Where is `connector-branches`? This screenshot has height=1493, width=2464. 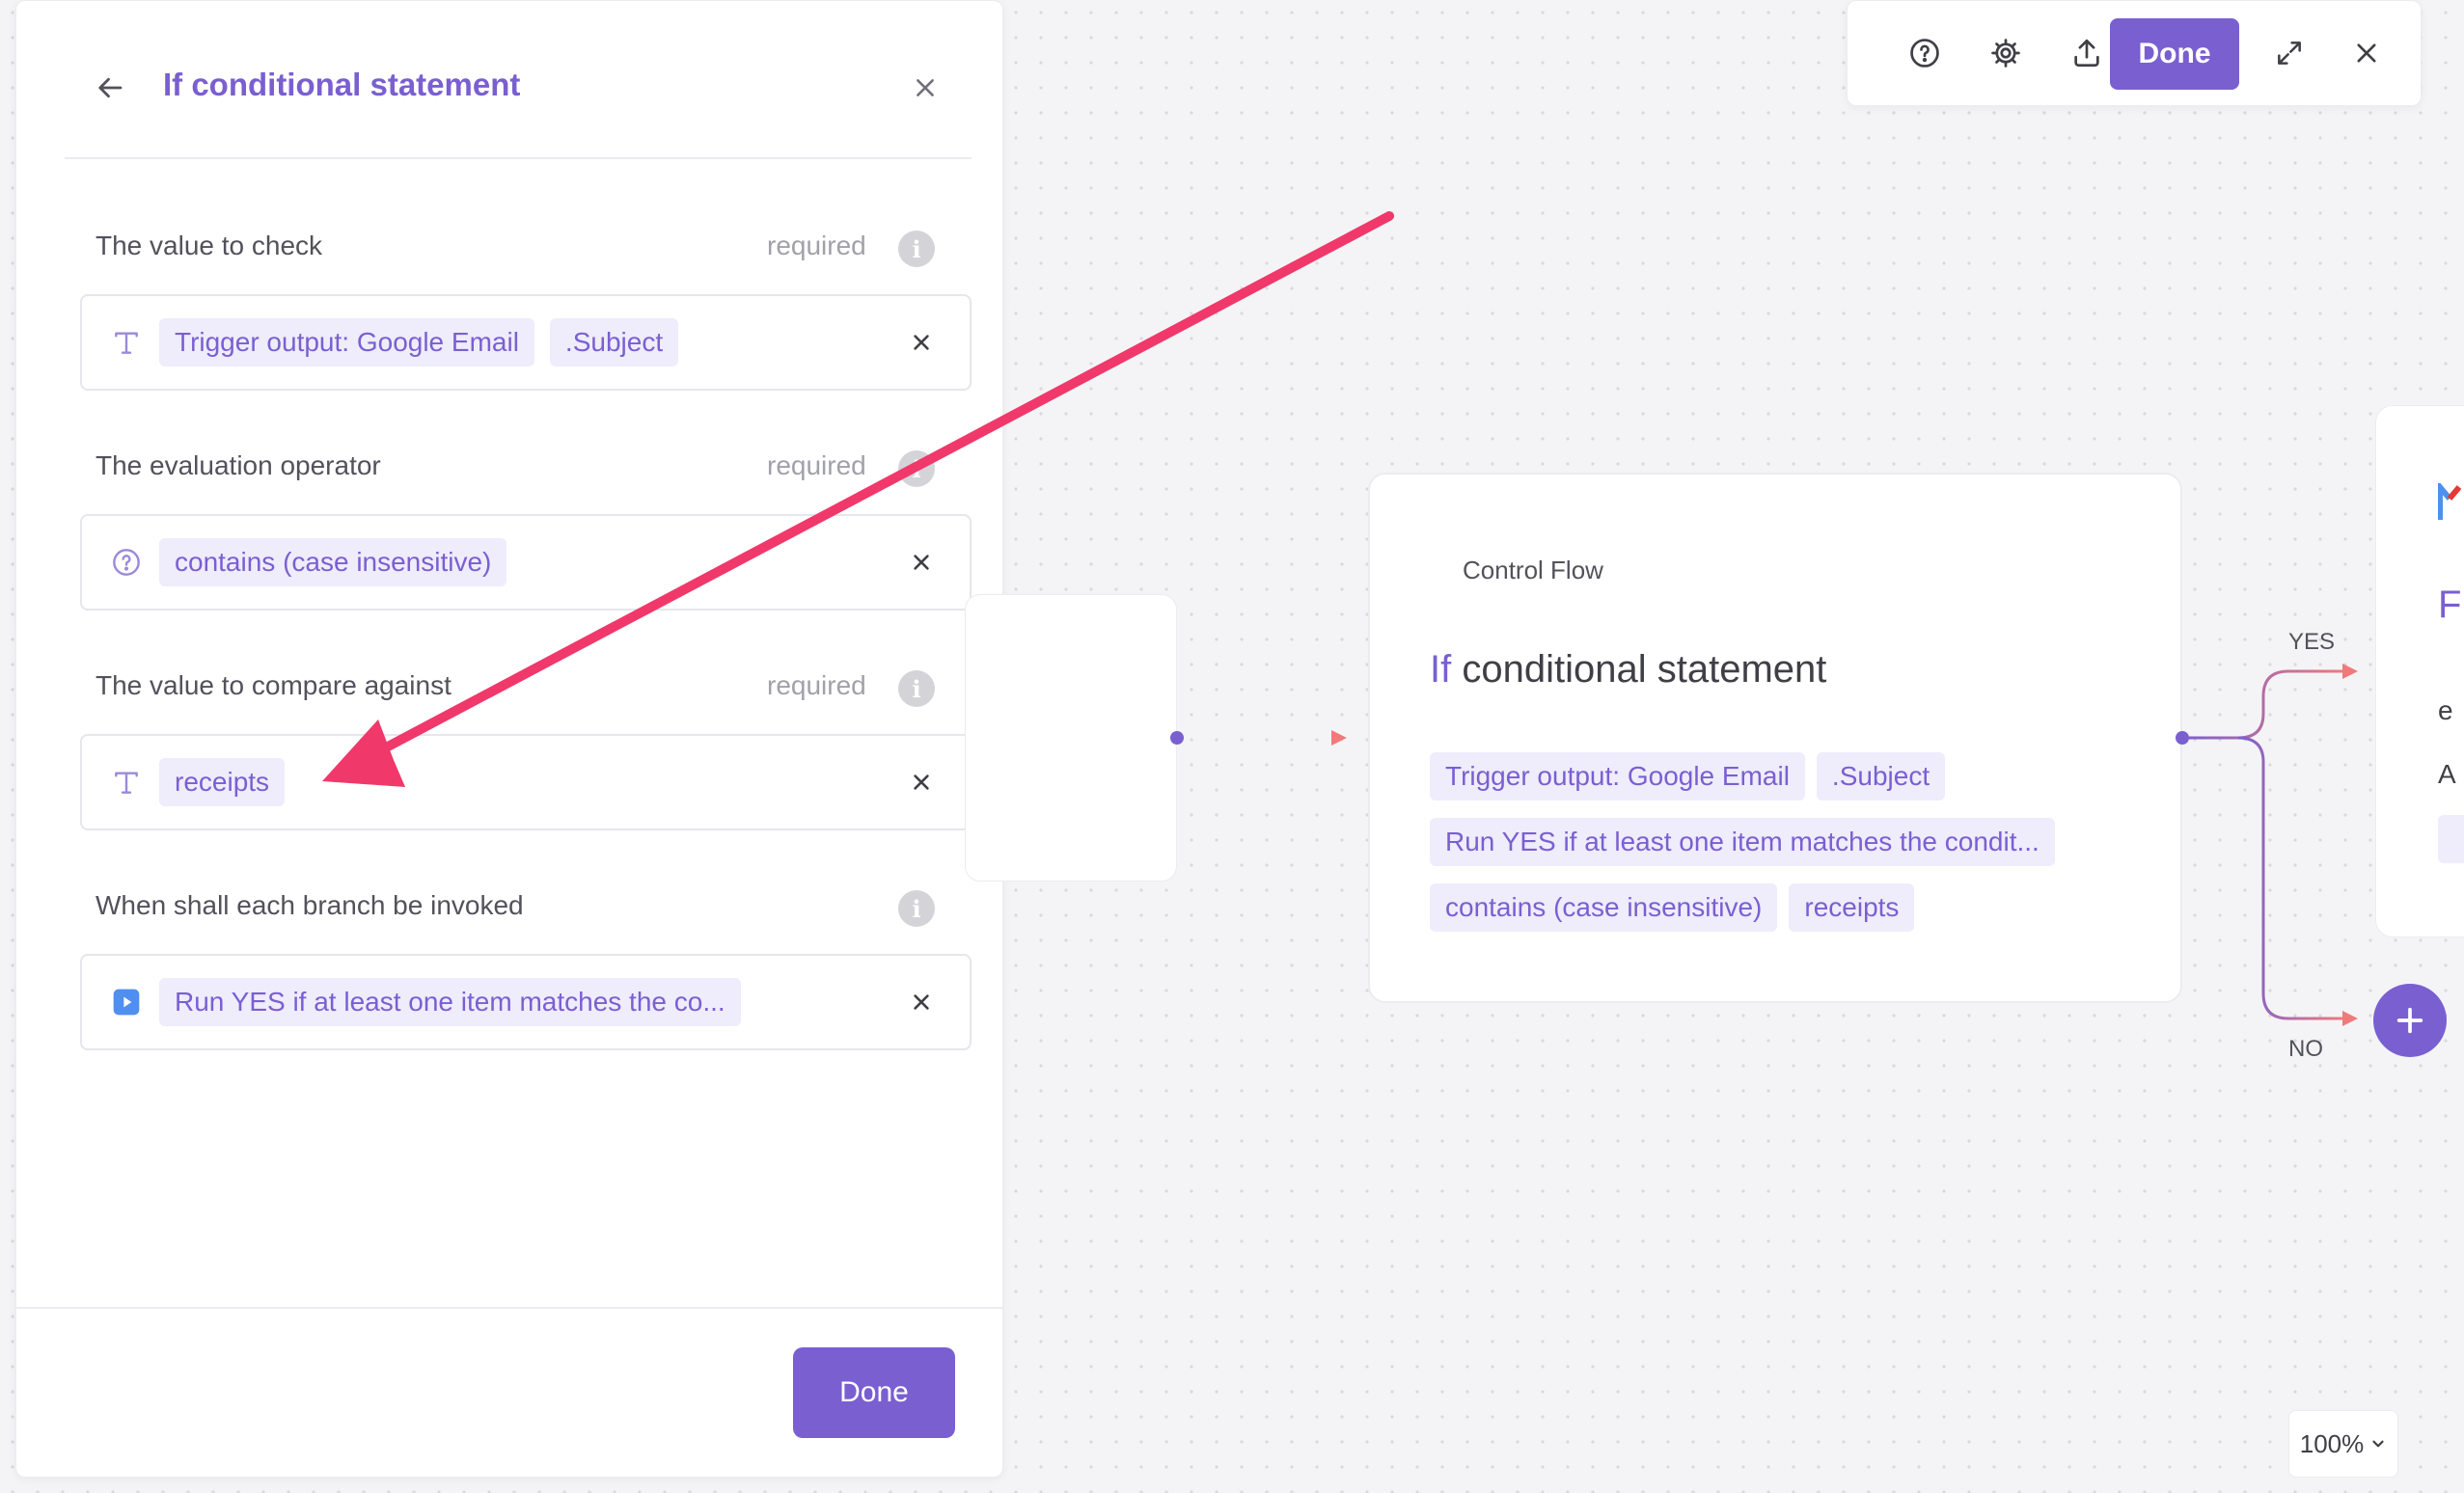
connector-branches is located at coordinates (2267, 845).